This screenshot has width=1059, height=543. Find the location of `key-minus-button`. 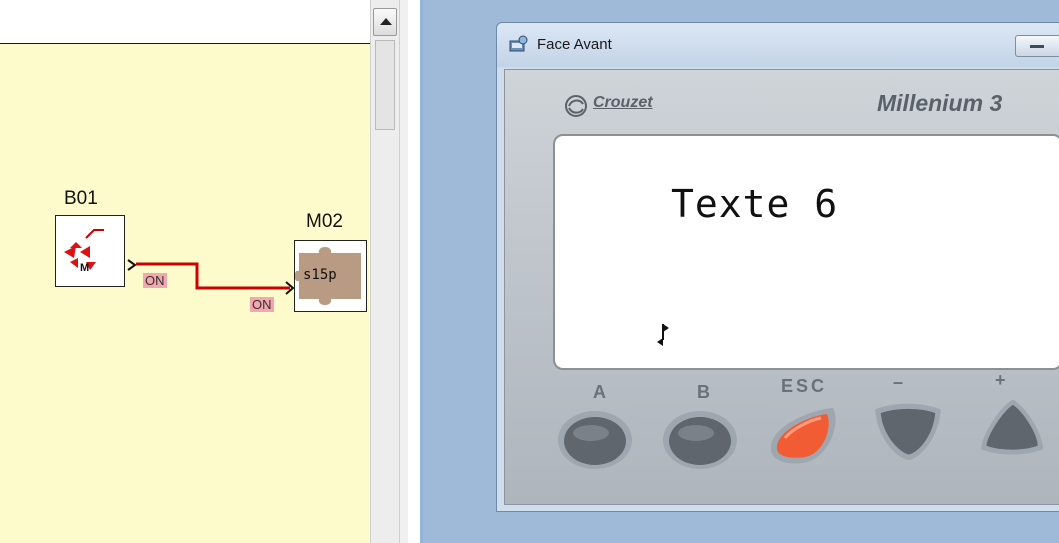

key-minus-button is located at coordinates (908, 431).